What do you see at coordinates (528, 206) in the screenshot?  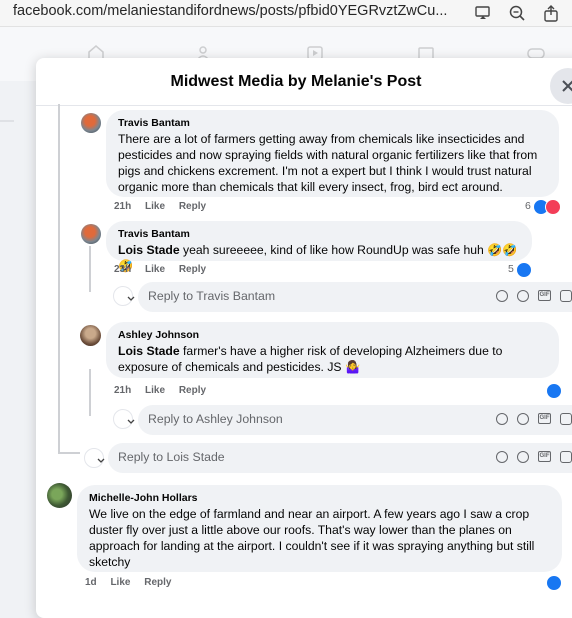 I see `reaction-count: 6` at bounding box center [528, 206].